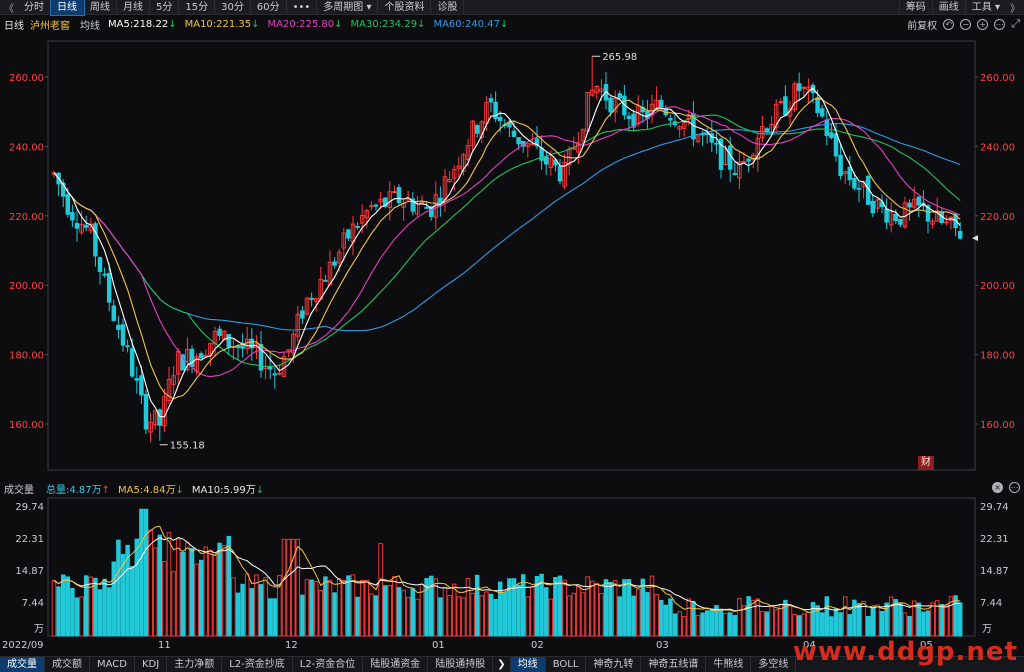  Describe the element at coordinates (222, 24) in the screenshot. I see `ma-value: MA10:221.35↓` at that location.